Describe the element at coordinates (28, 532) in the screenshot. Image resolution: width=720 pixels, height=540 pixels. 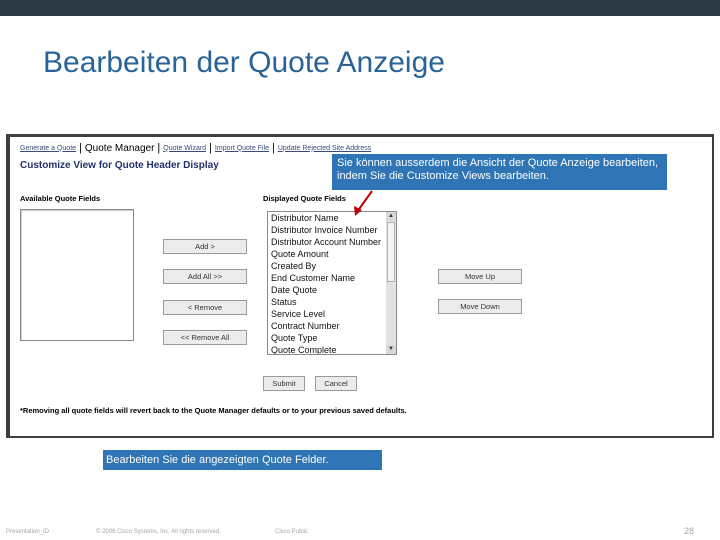
I see `footer-presentation-id: Presentation_ID` at that location.